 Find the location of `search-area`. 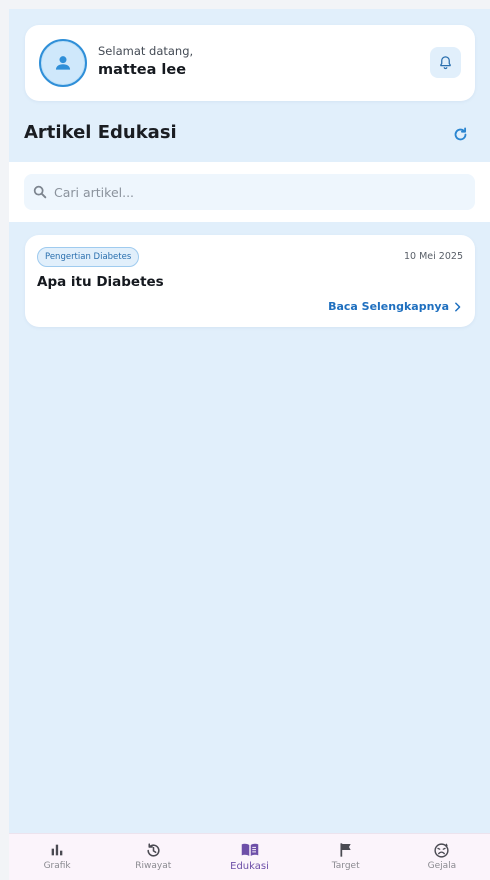

search-area is located at coordinates (249, 192).